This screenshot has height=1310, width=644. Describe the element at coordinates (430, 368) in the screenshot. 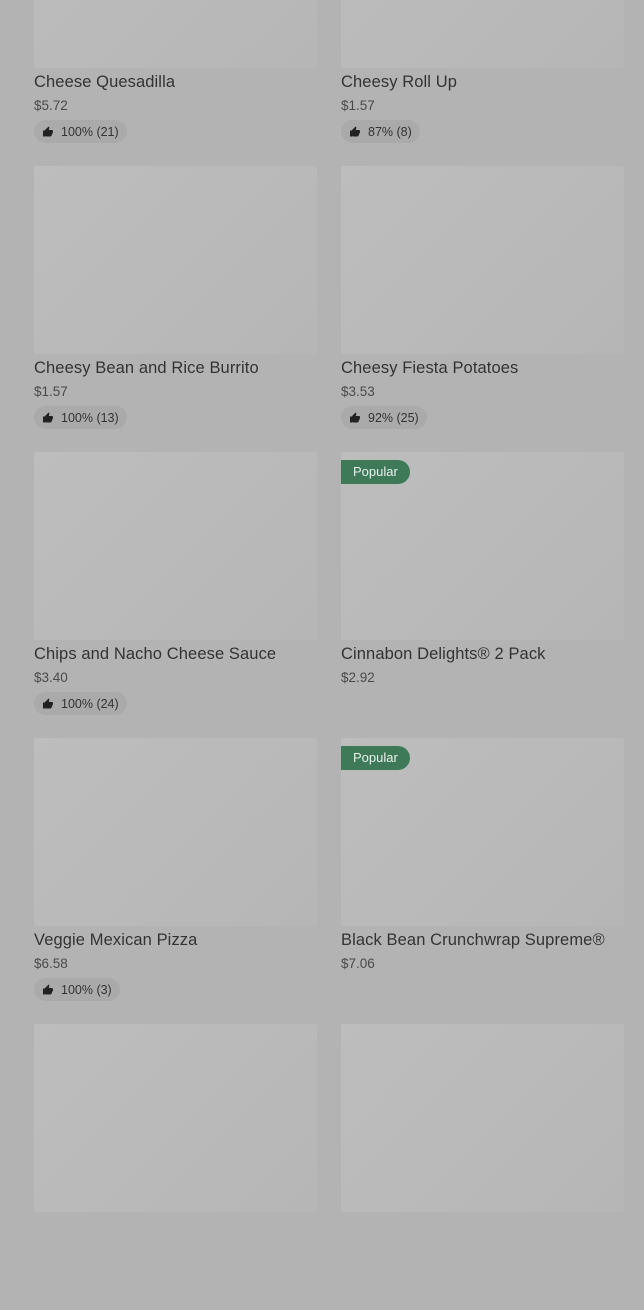

I see `menu-item-name: Cheesy Fiesta Potatoes` at that location.